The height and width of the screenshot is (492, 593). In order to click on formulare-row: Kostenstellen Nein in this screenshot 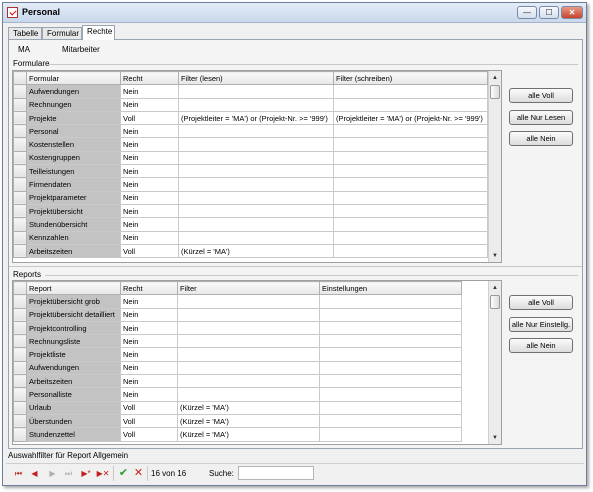, I will do `click(250, 144)`.